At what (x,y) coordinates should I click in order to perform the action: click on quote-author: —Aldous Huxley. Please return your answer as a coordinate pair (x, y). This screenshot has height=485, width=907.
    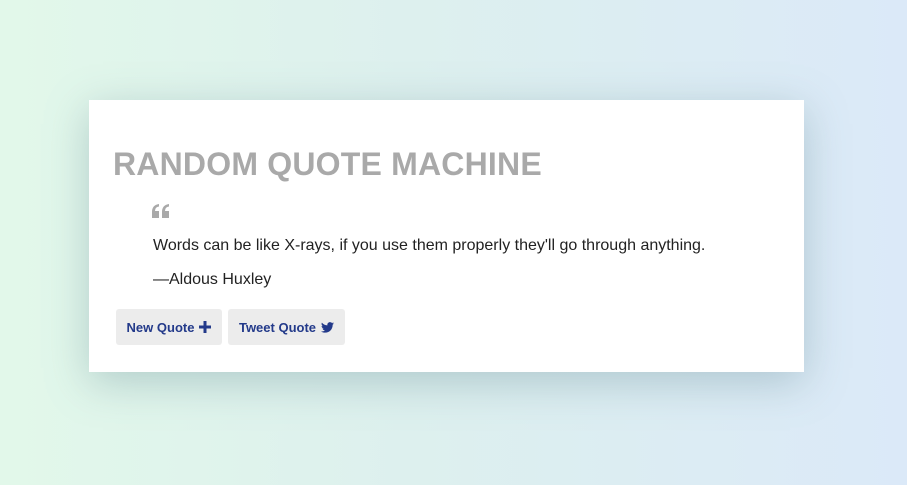
    Looking at the image, I should click on (212, 279).